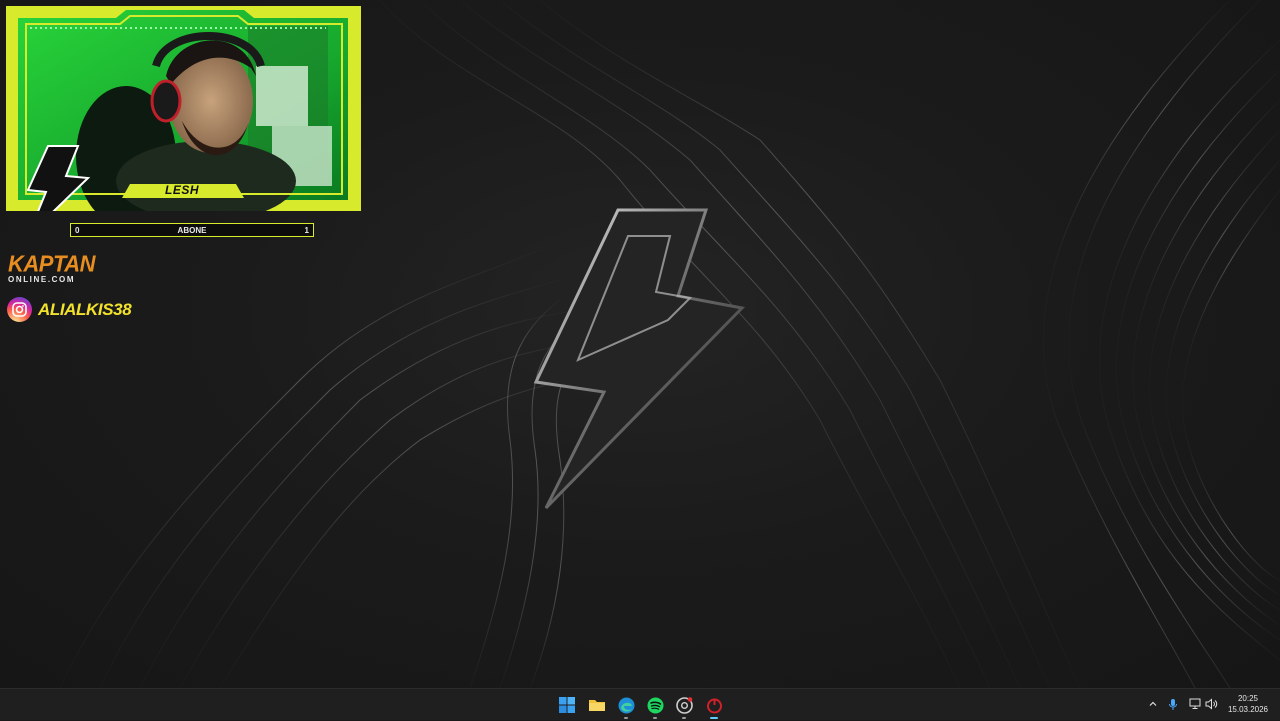 The width and height of the screenshot is (1280, 721). I want to click on system-tray: 20:25 15.03.2026, so click(1210, 705).